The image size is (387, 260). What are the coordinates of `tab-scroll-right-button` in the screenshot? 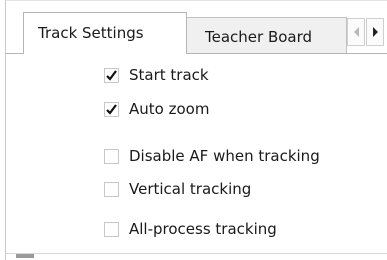 It's located at (375, 32).